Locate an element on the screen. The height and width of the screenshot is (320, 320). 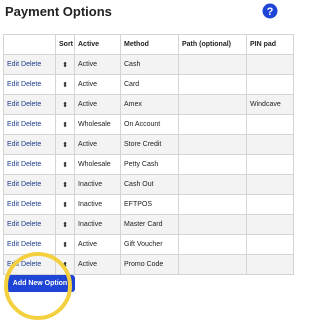
header-method: Method is located at coordinates (149, 44).